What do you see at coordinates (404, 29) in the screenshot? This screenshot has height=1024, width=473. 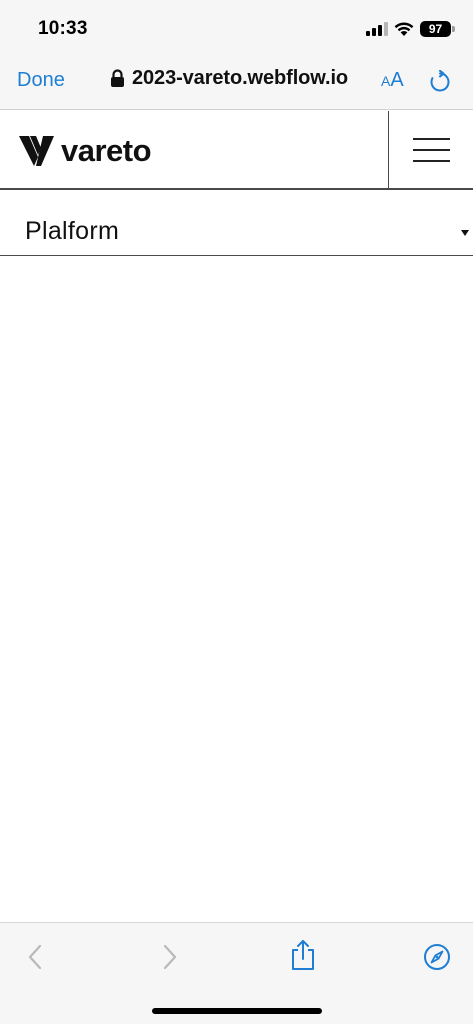 I see `wifi-icon` at bounding box center [404, 29].